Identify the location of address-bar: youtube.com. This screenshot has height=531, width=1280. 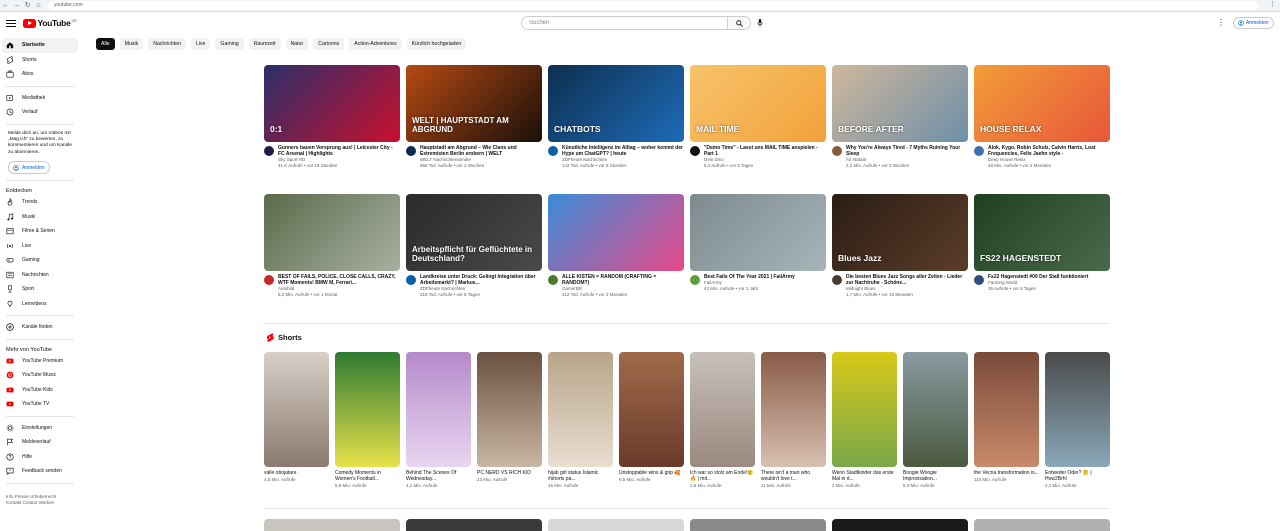
(653, 5).